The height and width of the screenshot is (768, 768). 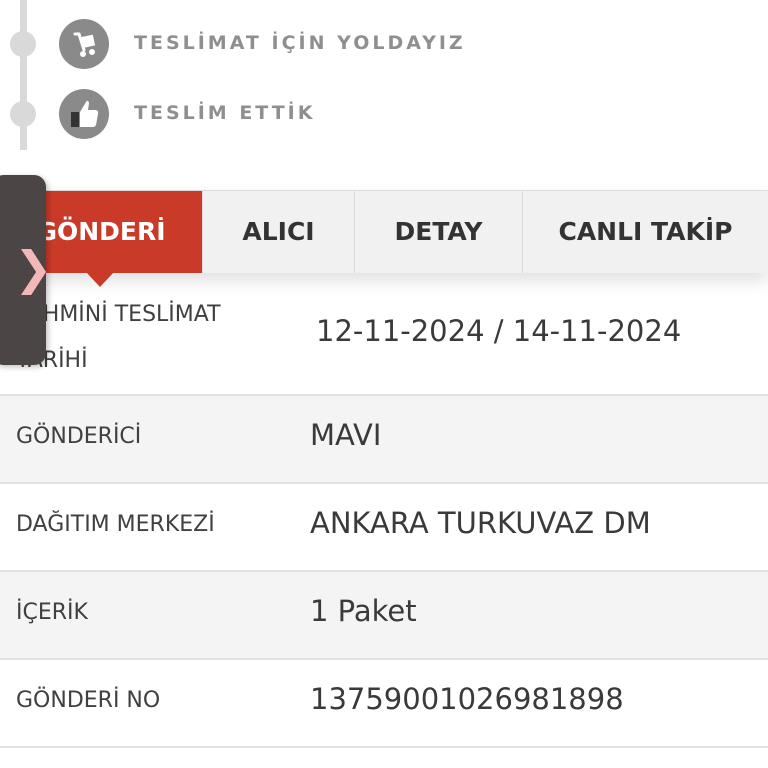 I want to click on detail-value: 13759001026981898, so click(x=467, y=699).